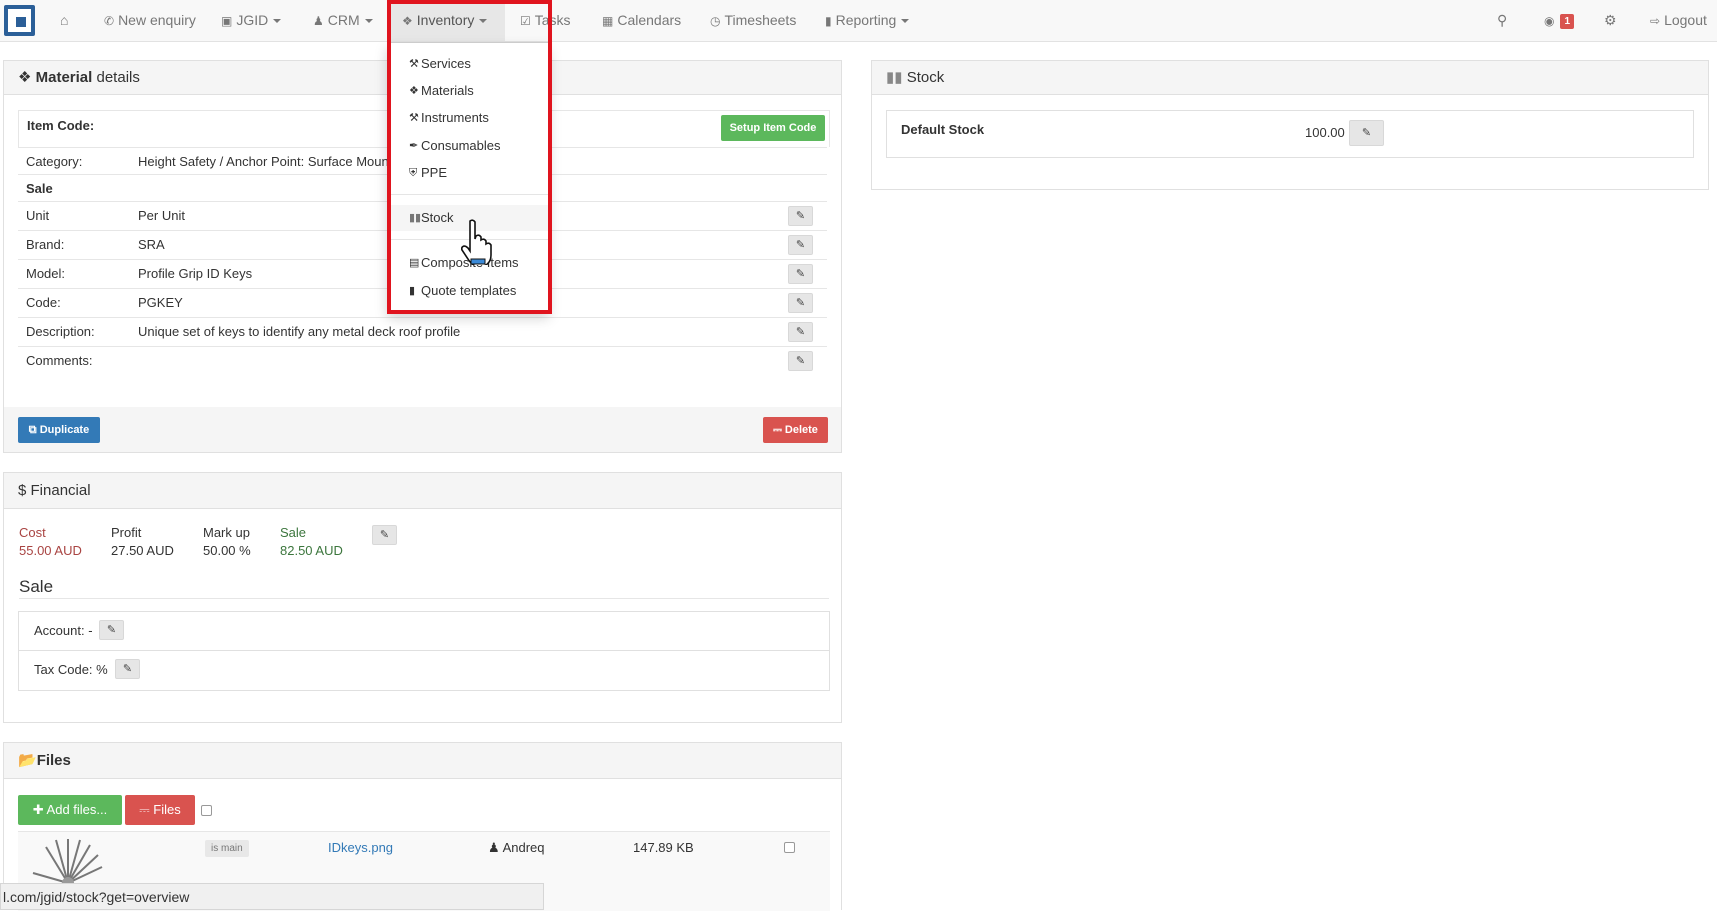  Describe the element at coordinates (525, 21) in the screenshot. I see `check-square-icon: ☑` at that location.